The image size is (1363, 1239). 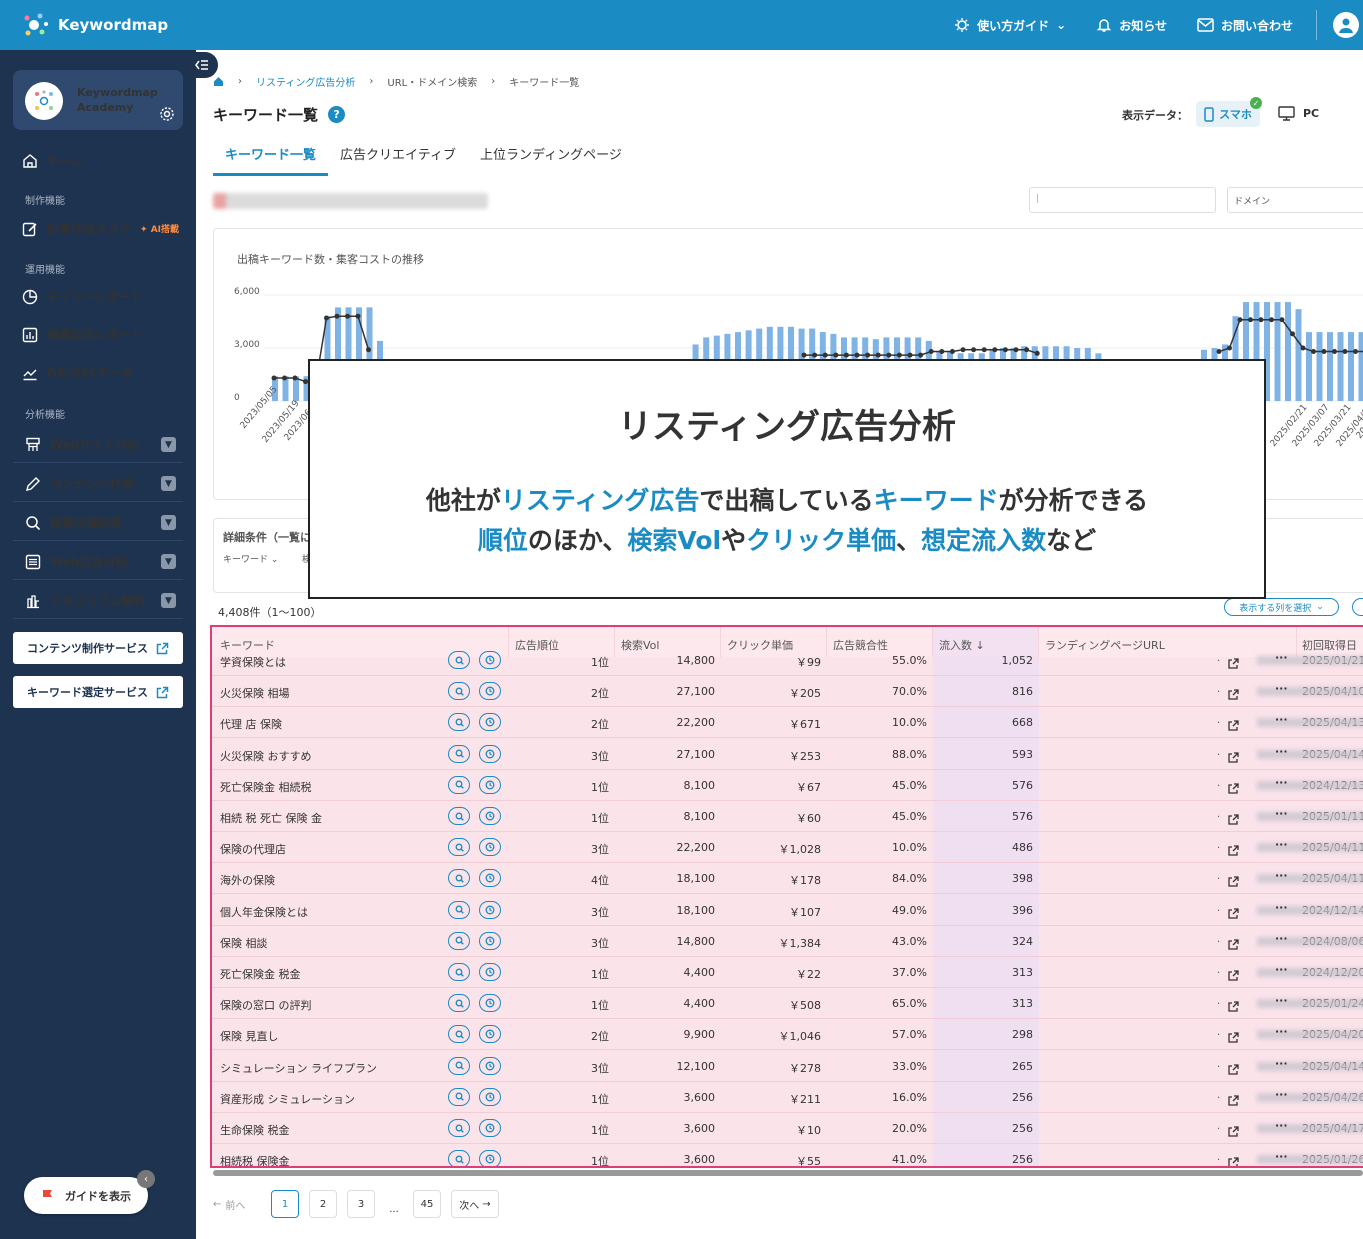 I want to click on sidebar-item-algorithm-analysis: アルゴリズム解析 ▼, so click(x=98, y=600).